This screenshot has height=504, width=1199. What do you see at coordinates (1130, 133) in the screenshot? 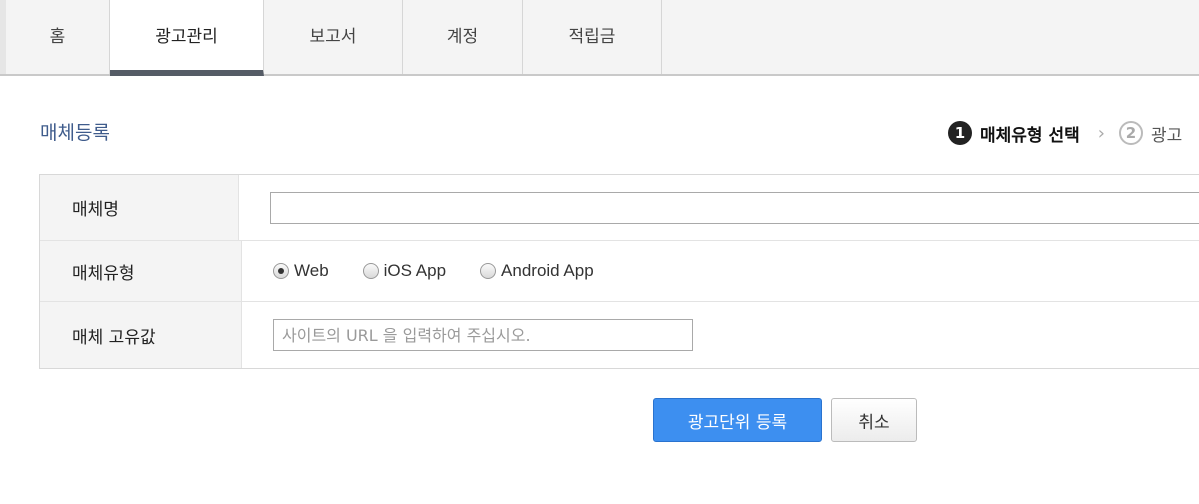
I see `step-2-number: 2` at bounding box center [1130, 133].